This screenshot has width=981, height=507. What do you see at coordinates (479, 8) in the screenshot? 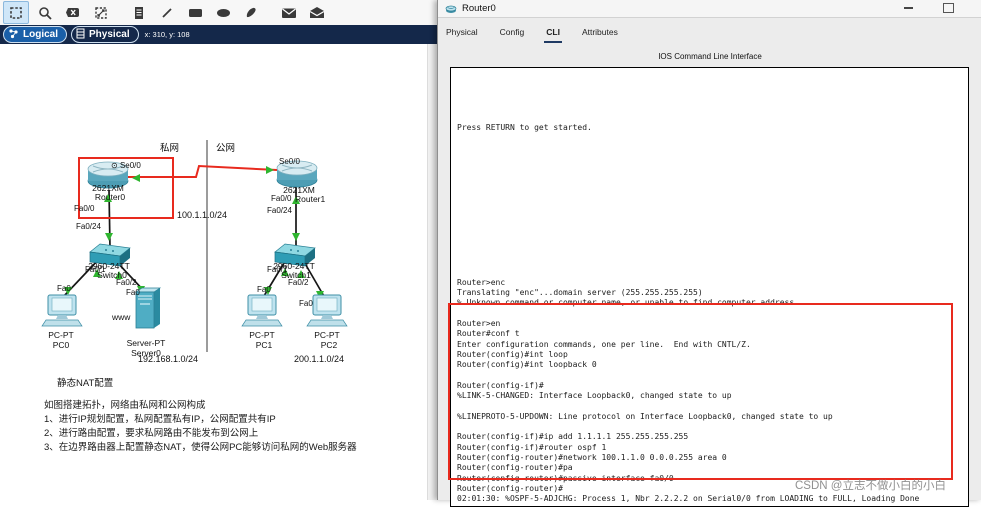
I see `window-title: Router0` at bounding box center [479, 8].